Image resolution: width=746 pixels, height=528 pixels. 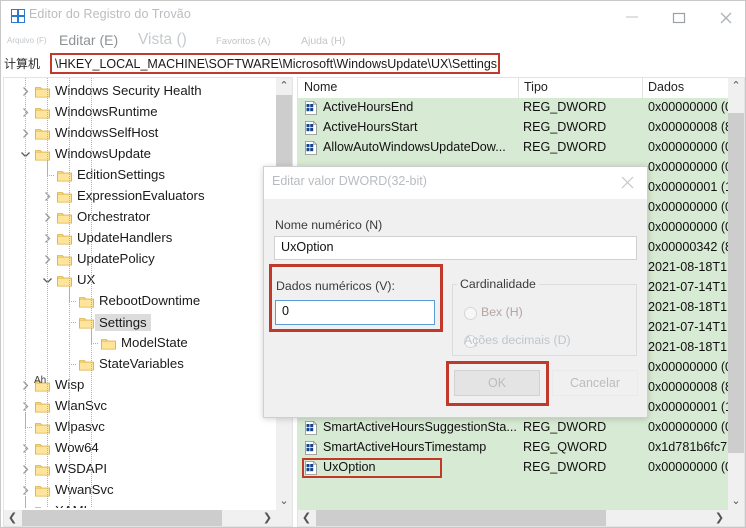 I want to click on menu-editar: Editar (E), so click(x=88, y=40).